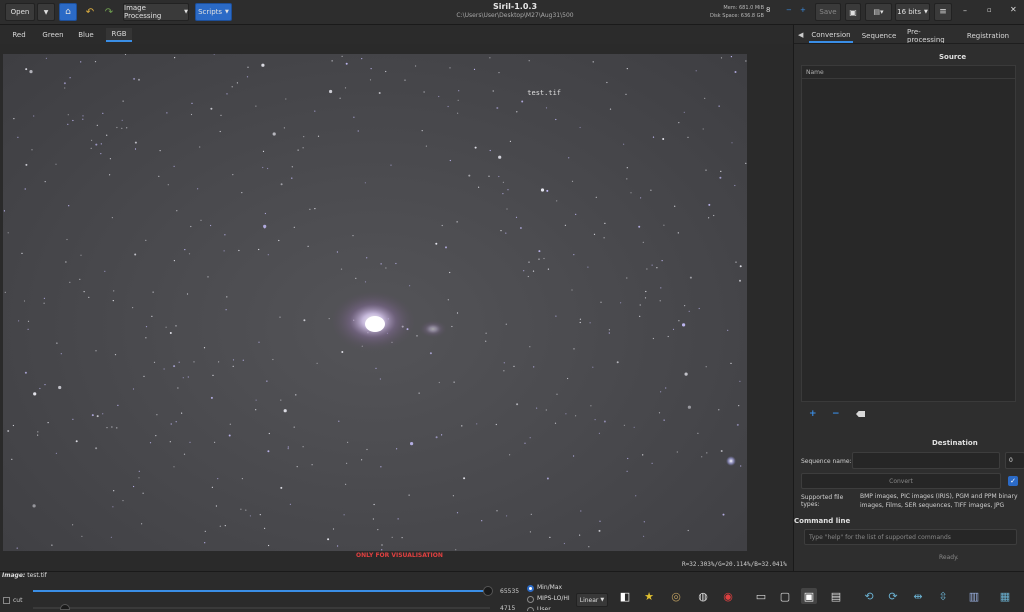 The height and width of the screenshot is (612, 1024). I want to click on zoom-original-icon: ▤, so click(836, 596).